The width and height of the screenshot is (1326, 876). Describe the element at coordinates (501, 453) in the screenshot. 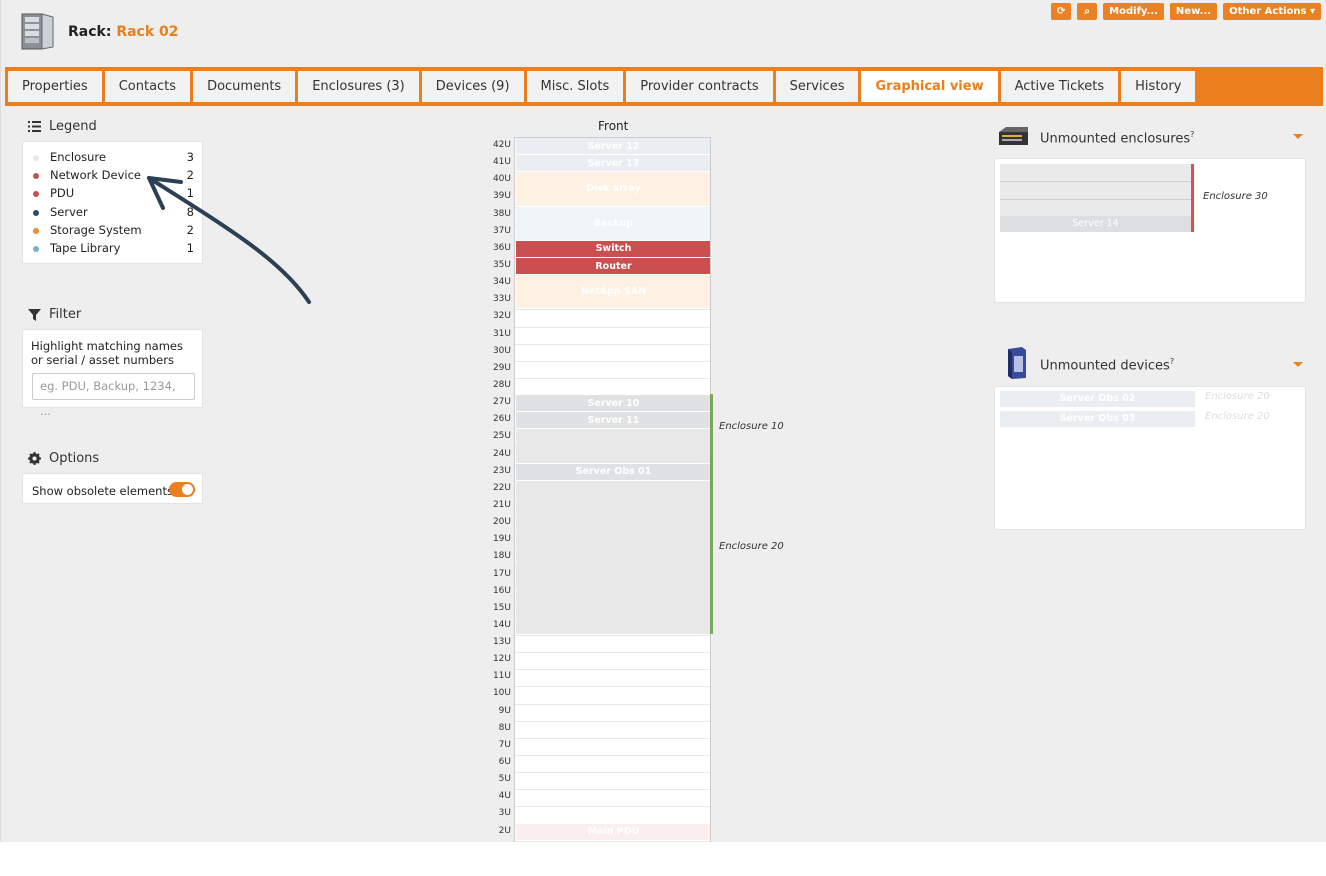

I see `rack-unit-label: 24U` at that location.